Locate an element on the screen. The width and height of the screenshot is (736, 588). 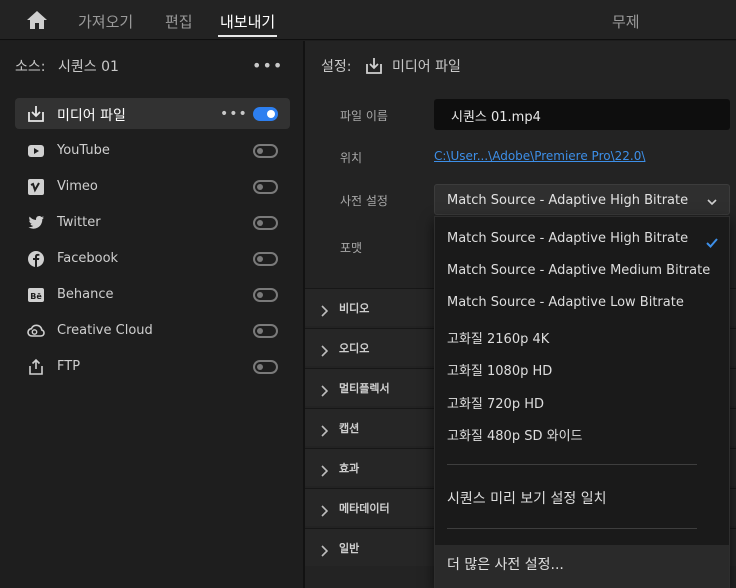
behance-icon: Bē is located at coordinates (36, 295).